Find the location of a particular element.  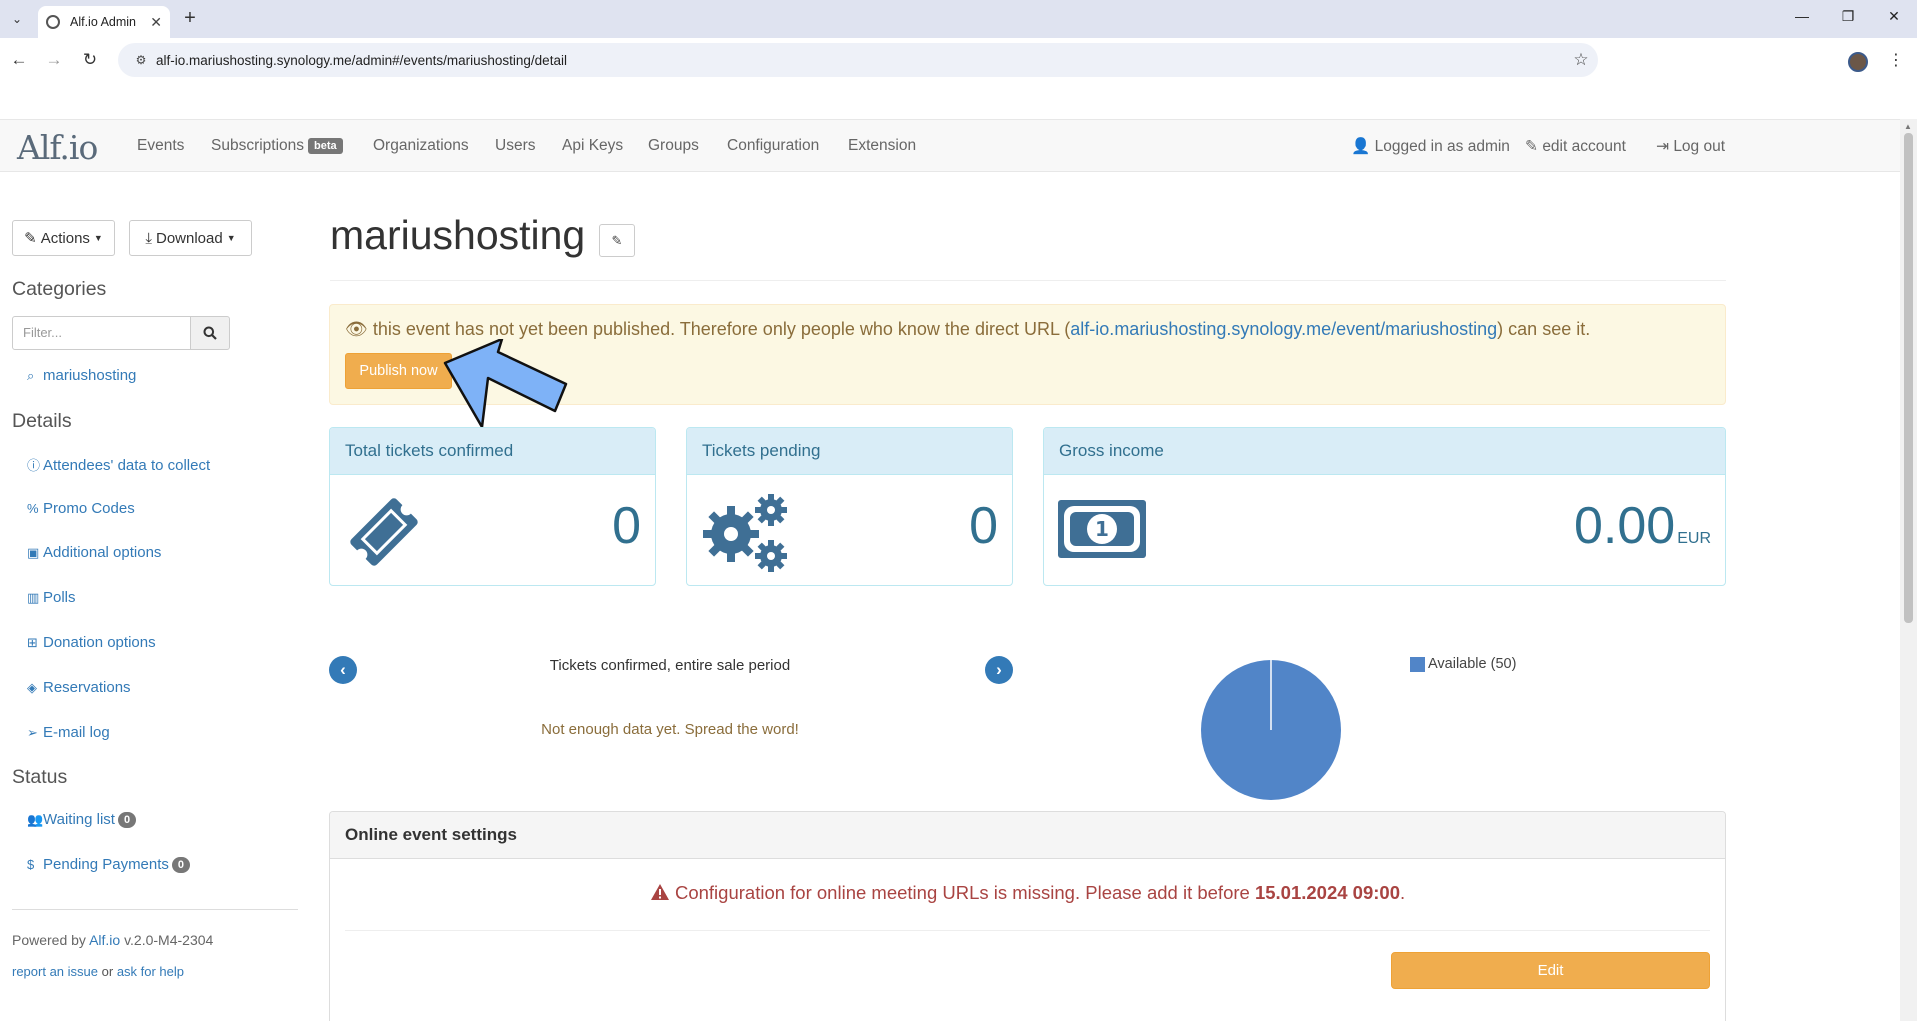

availability-pie-chart is located at coordinates (1271, 730).